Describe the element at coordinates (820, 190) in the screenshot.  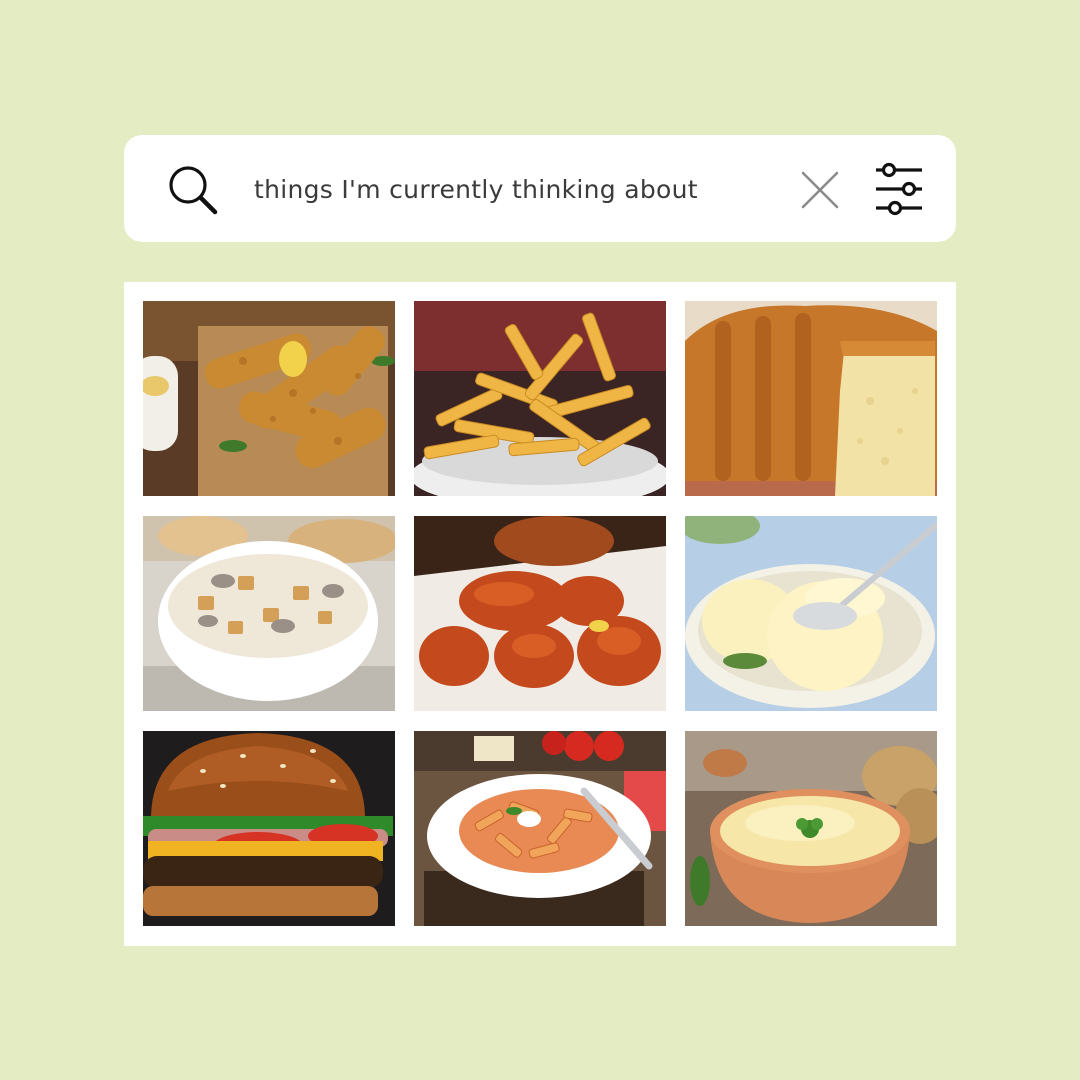
I see `close-icon` at that location.